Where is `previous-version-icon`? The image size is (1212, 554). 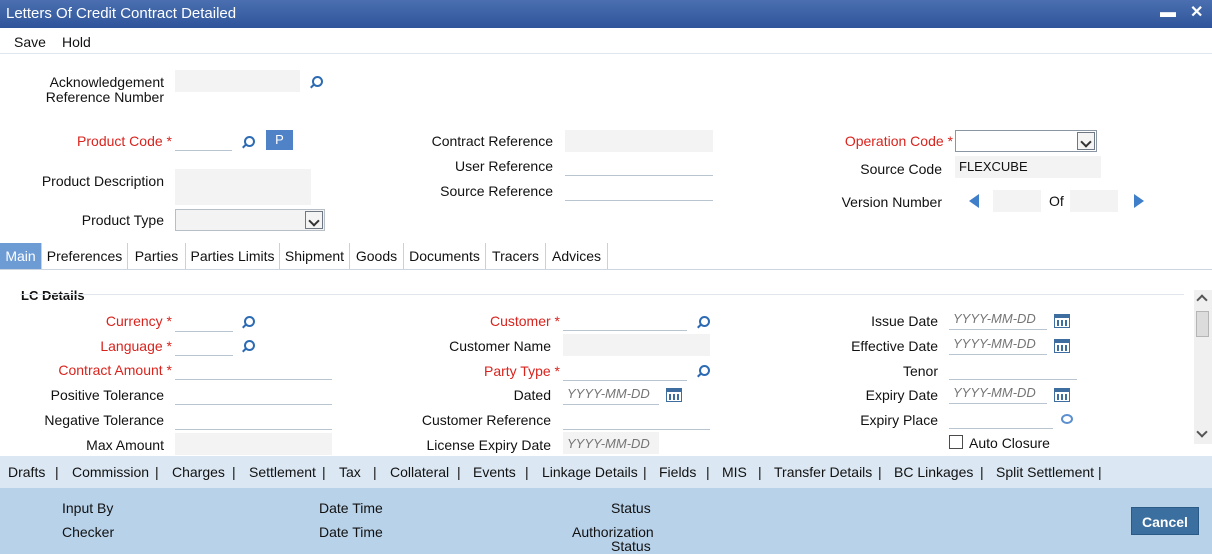
previous-version-icon is located at coordinates (974, 201).